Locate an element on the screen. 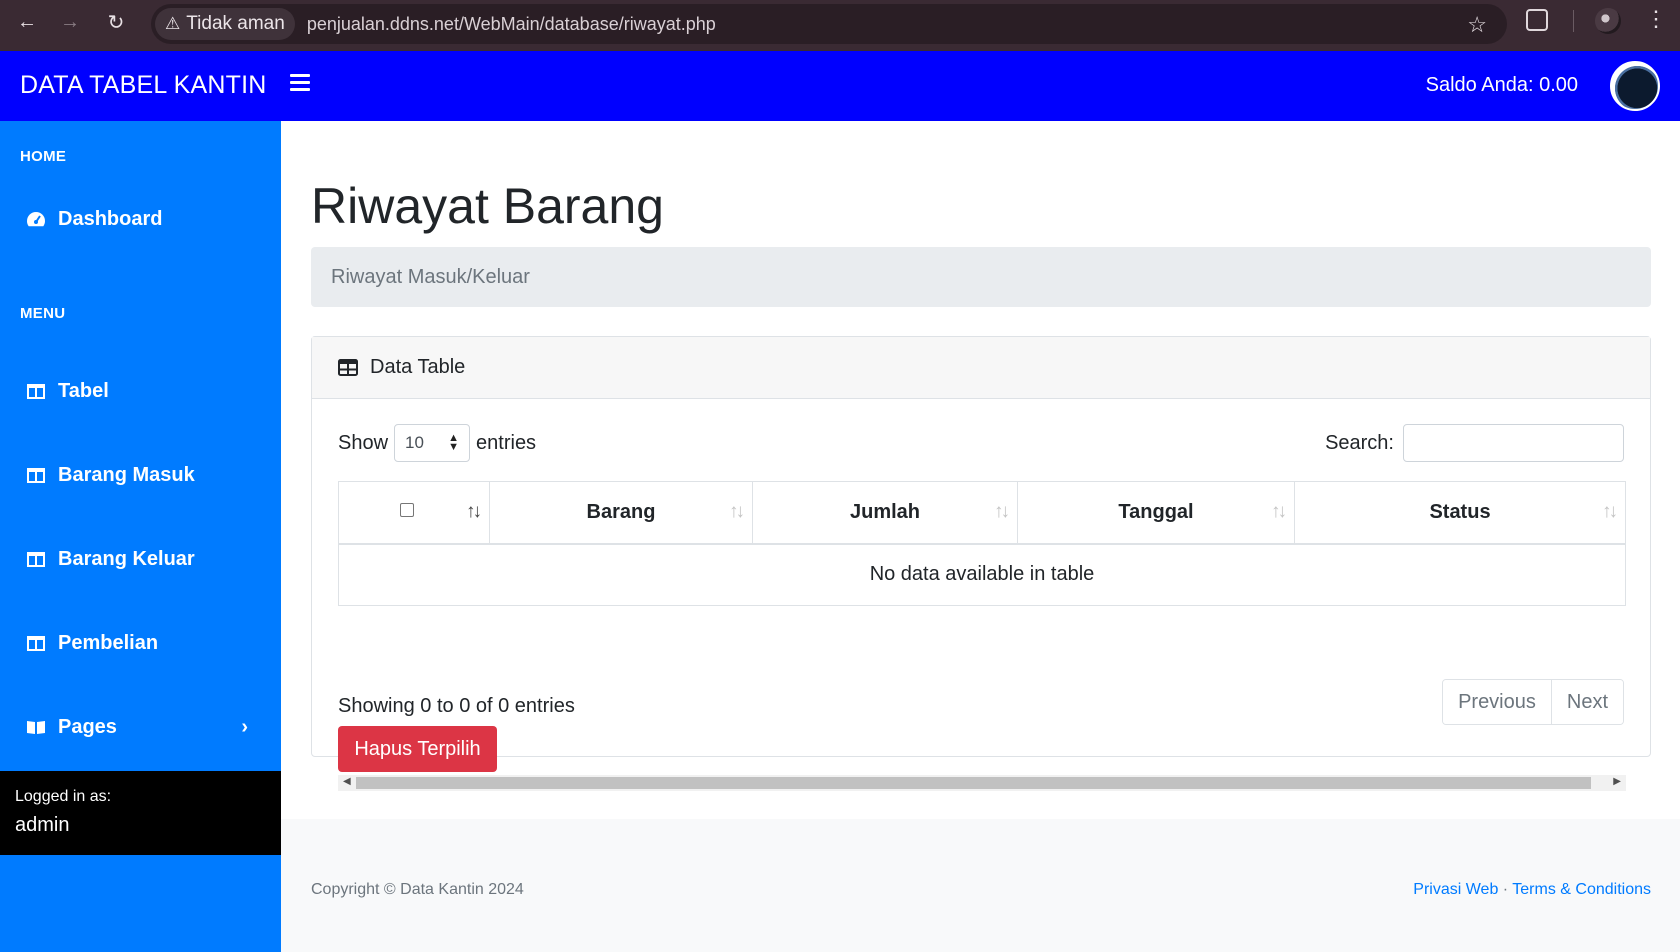 Image resolution: width=1680 pixels, height=952 pixels. entries-length-control: Show 10 ▲ ▼ entries is located at coordinates (437, 443).